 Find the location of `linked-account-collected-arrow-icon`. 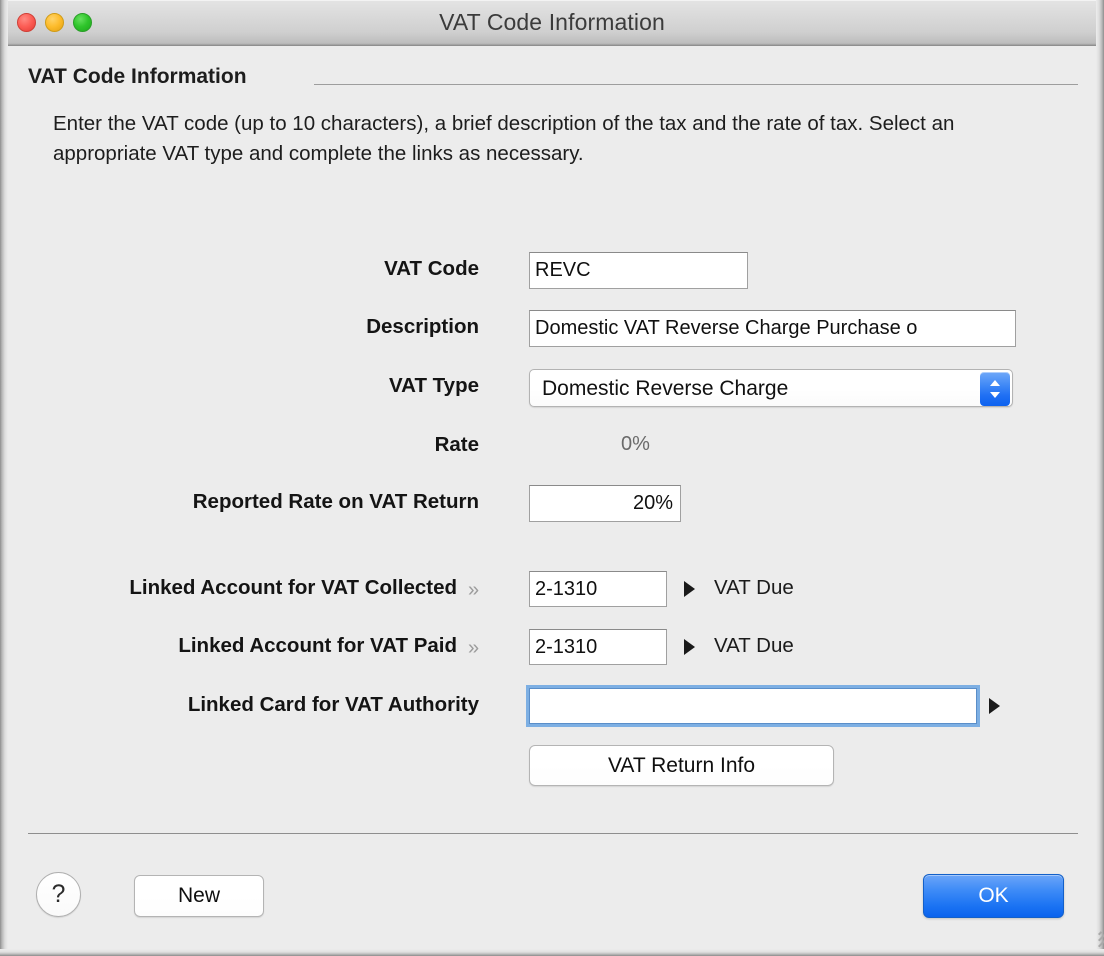

linked-account-collected-arrow-icon is located at coordinates (689, 589).